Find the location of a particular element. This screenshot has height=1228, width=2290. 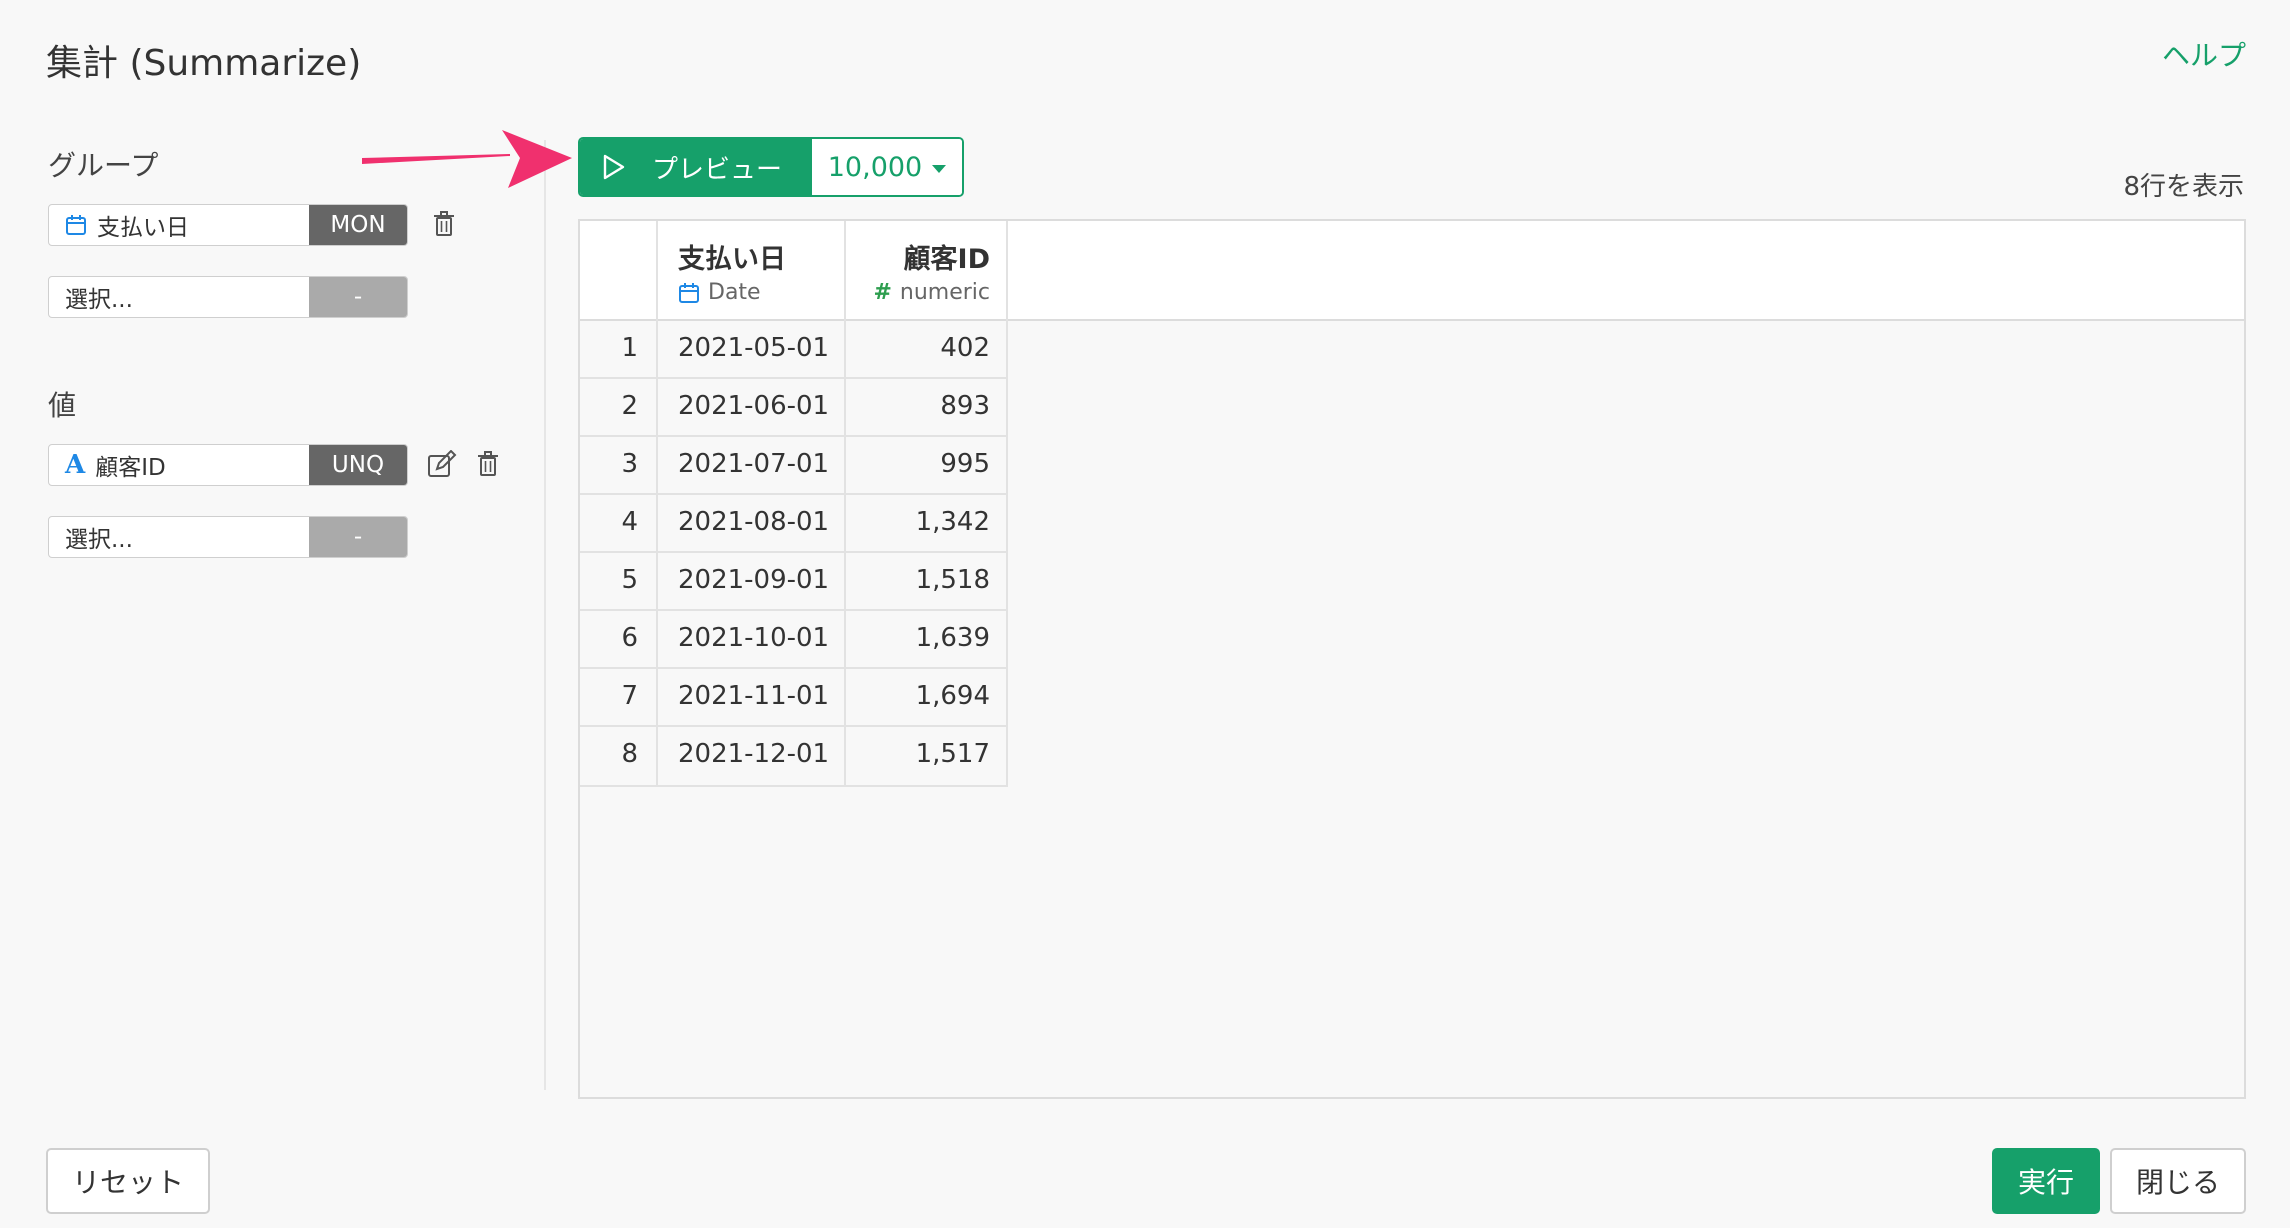

row-count-text: 8行を表示 is located at coordinates (2183, 187).